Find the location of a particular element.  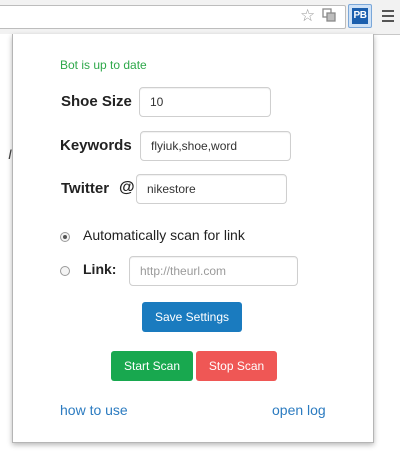

stop-scan-button: Stop Scan is located at coordinates (236, 366).